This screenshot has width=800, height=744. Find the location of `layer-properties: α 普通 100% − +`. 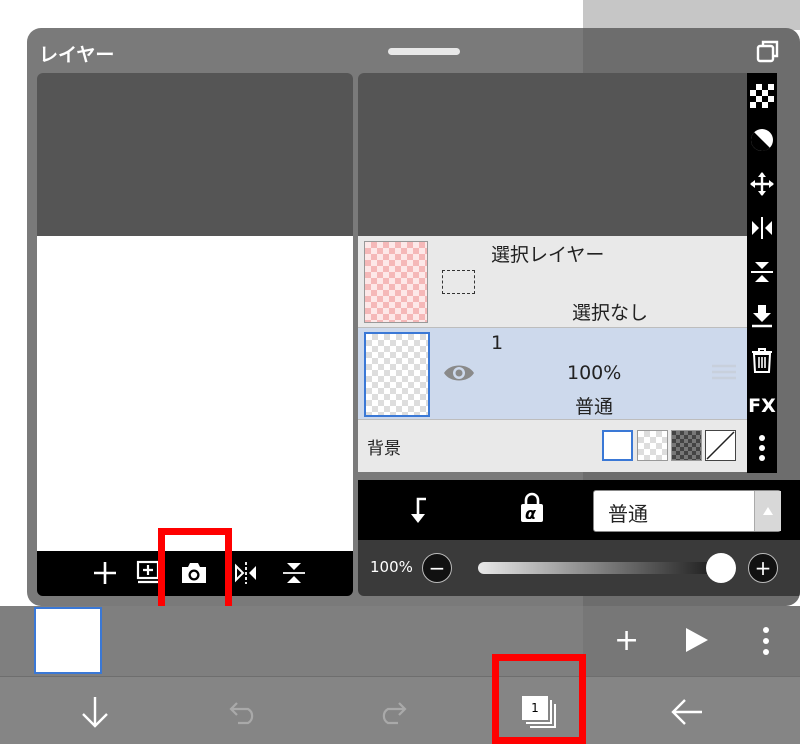

layer-properties: α 普通 100% − + is located at coordinates (579, 538).